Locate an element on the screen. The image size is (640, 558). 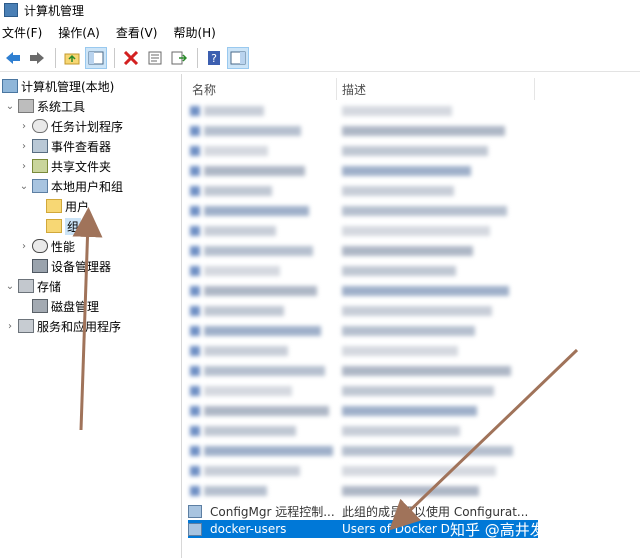
up-folder-button is located at coordinates (72, 58).